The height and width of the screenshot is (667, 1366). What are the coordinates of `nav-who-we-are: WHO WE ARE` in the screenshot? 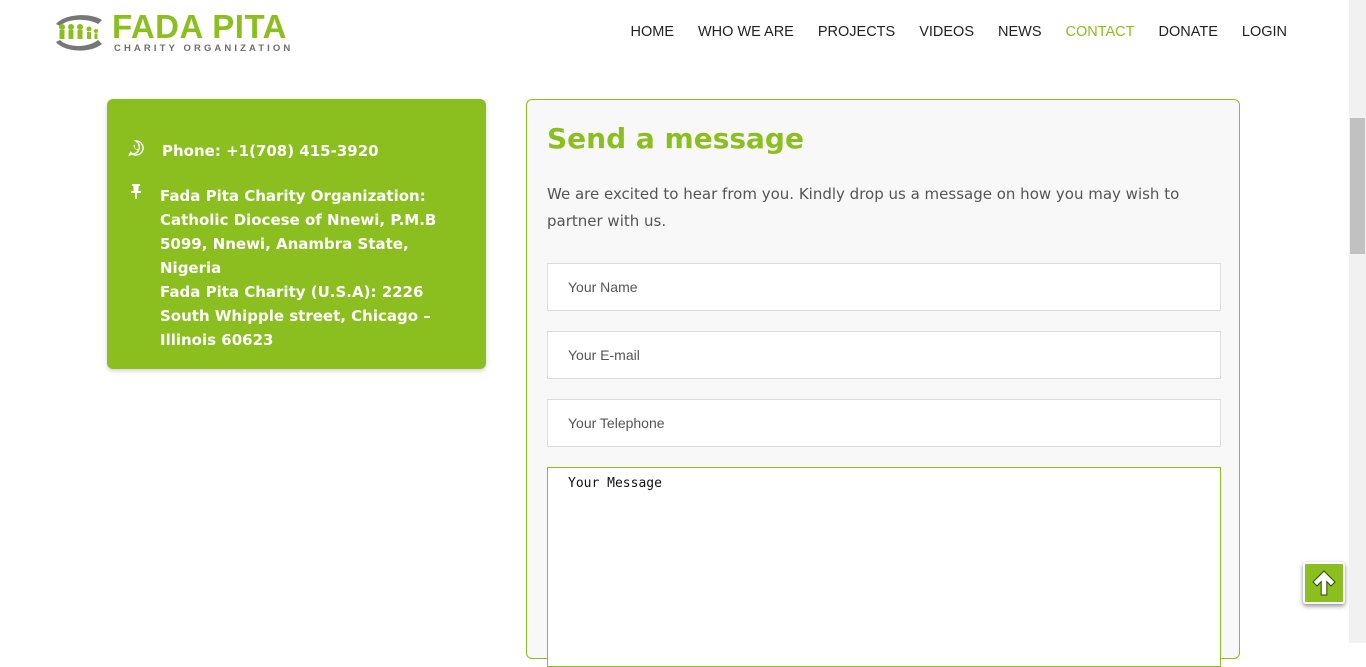 It's located at (746, 32).